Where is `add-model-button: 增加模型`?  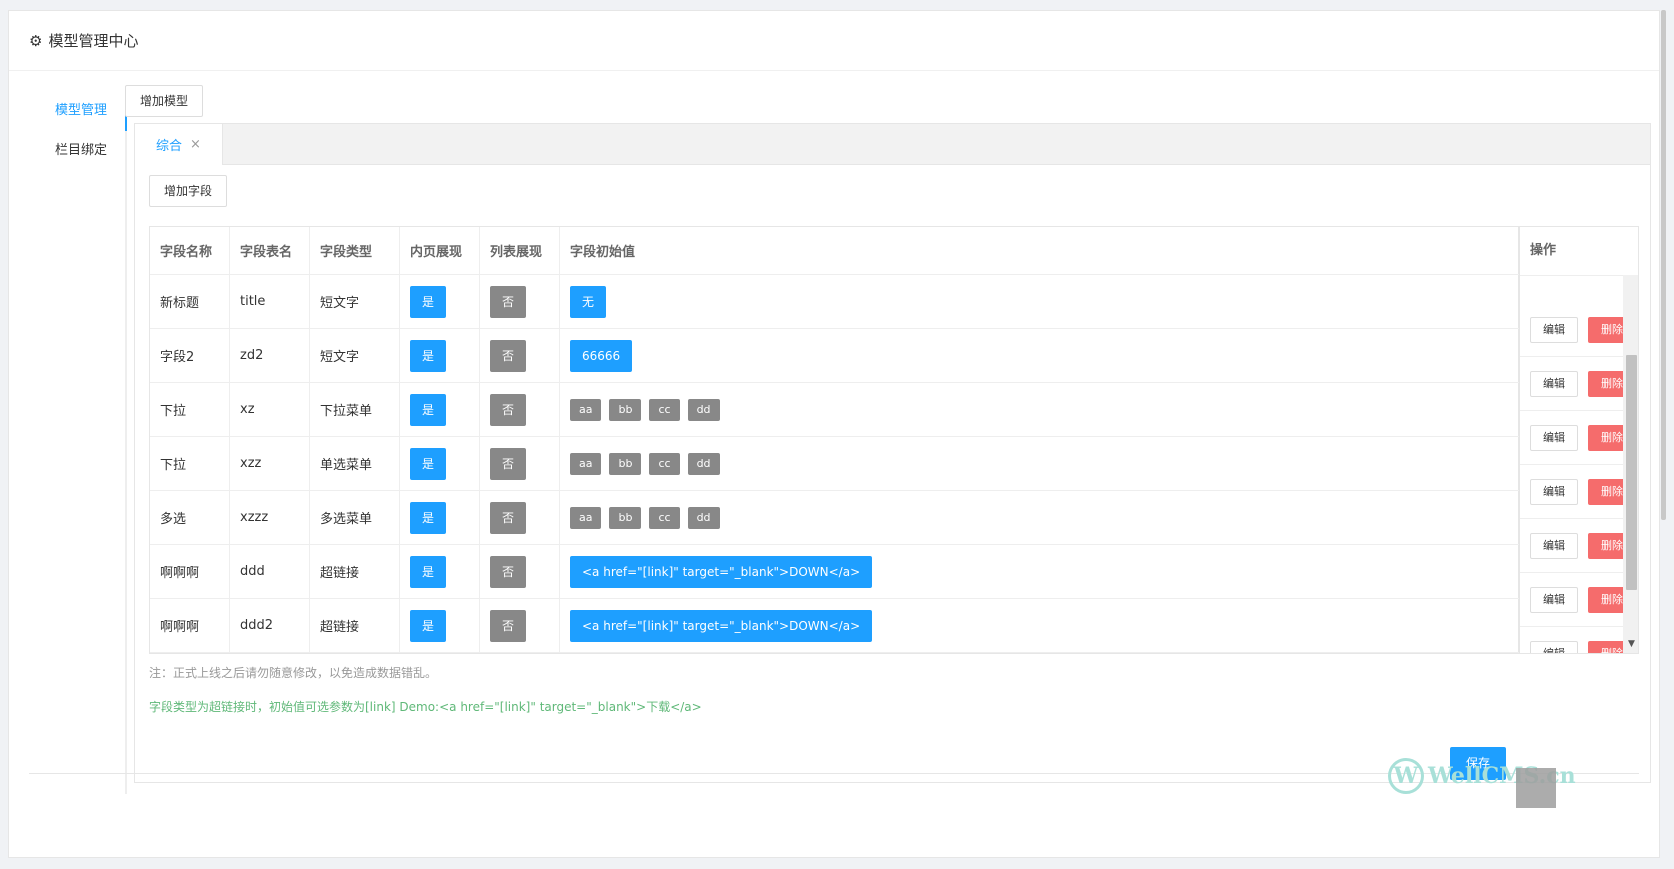 add-model-button: 增加模型 is located at coordinates (164, 101).